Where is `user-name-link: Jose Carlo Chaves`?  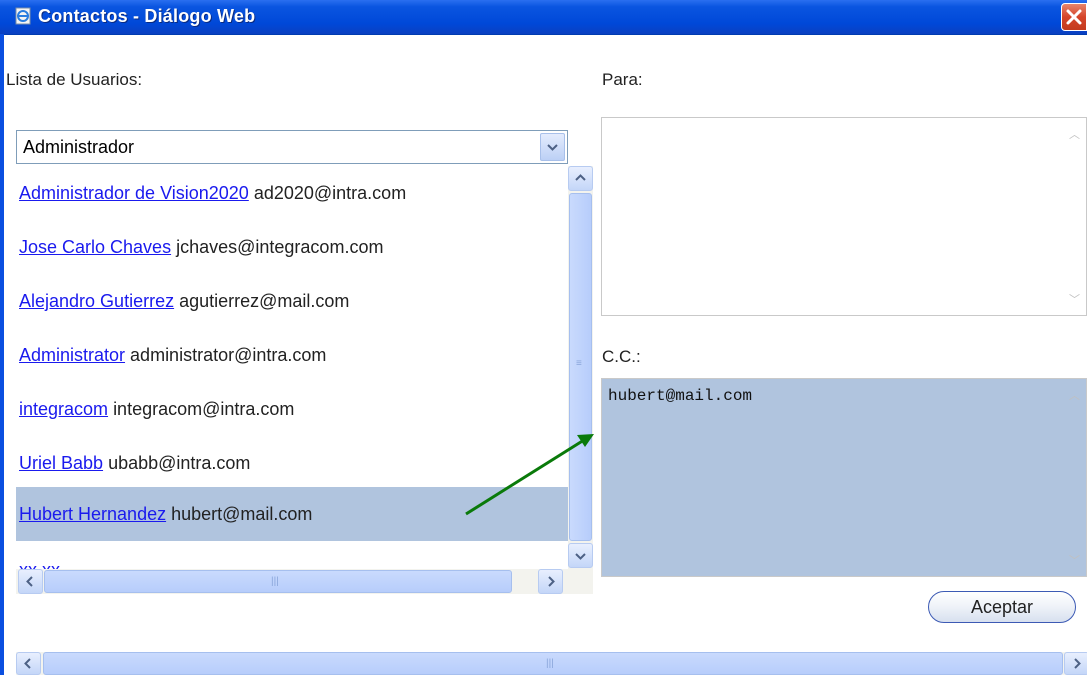
user-name-link: Jose Carlo Chaves is located at coordinates (95, 247).